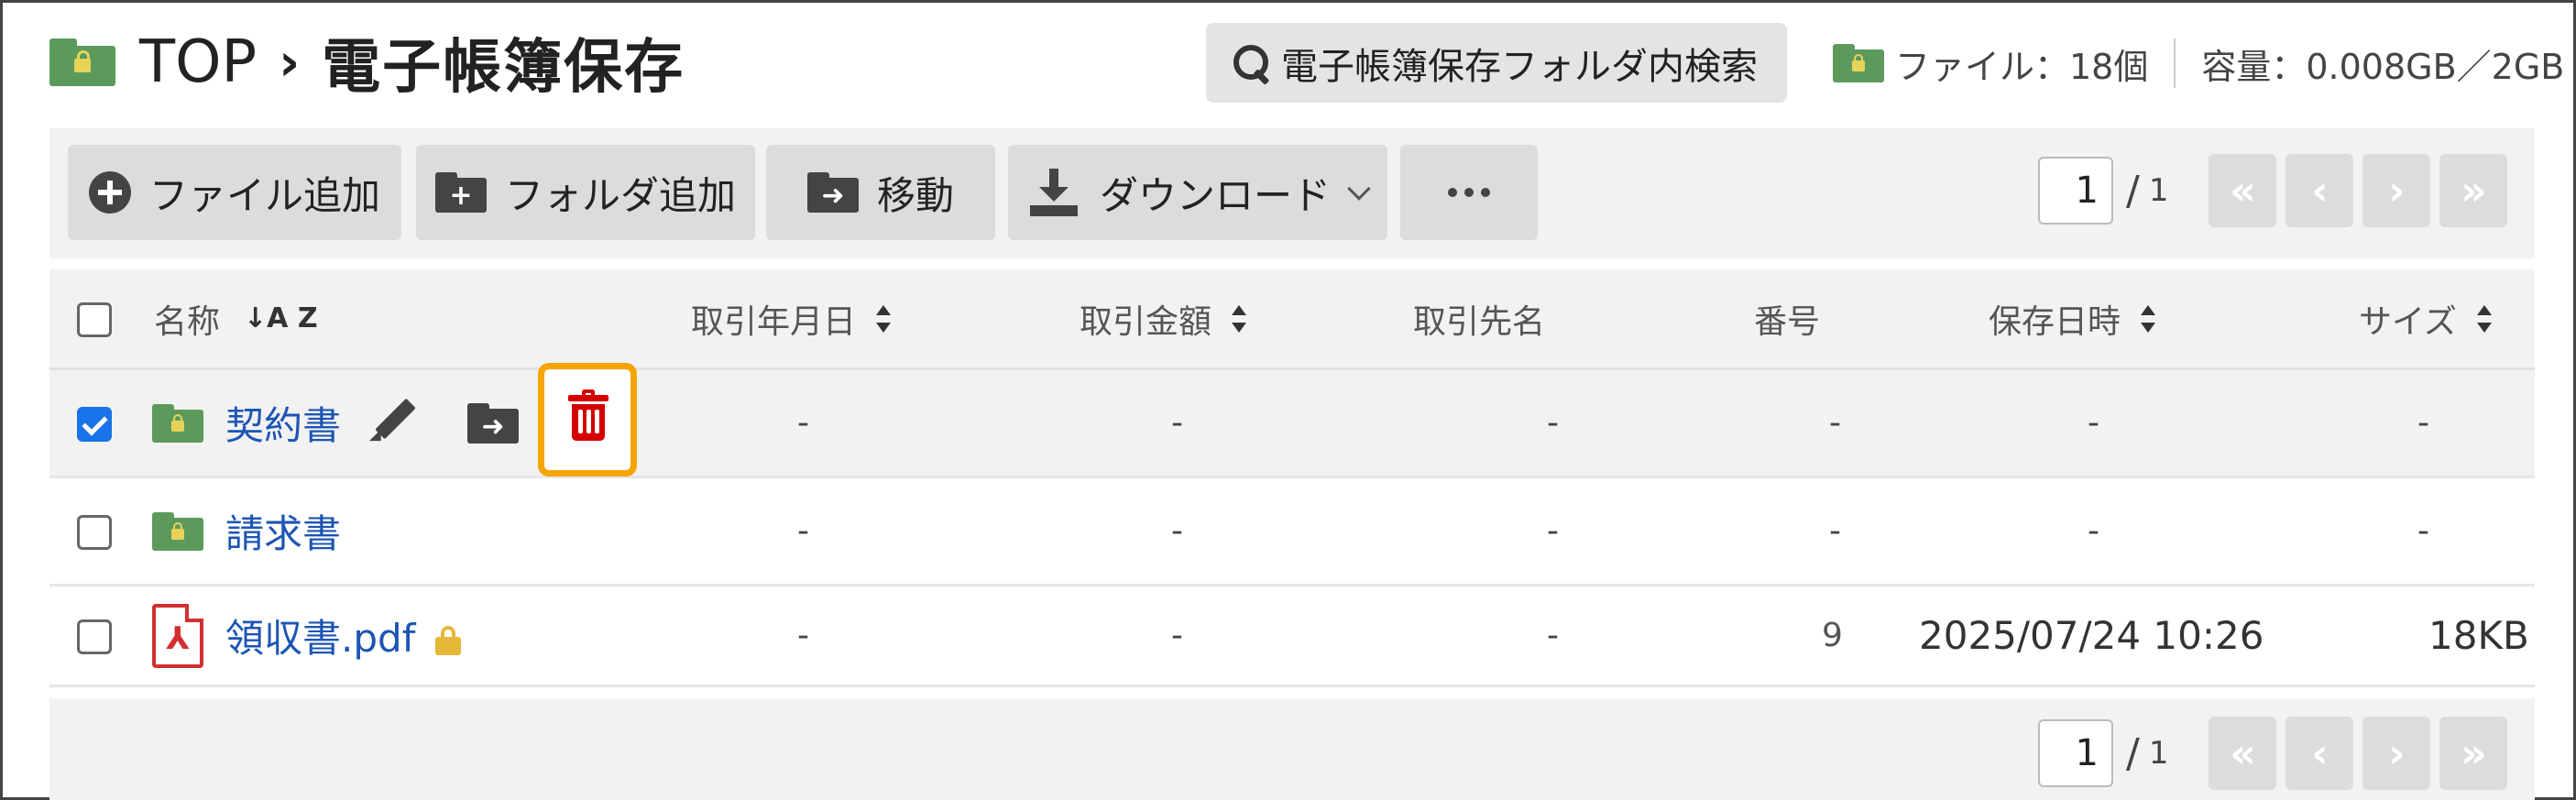 The image size is (2576, 800). Describe the element at coordinates (95, 319) in the screenshot. I see `select-all-checkbox` at that location.